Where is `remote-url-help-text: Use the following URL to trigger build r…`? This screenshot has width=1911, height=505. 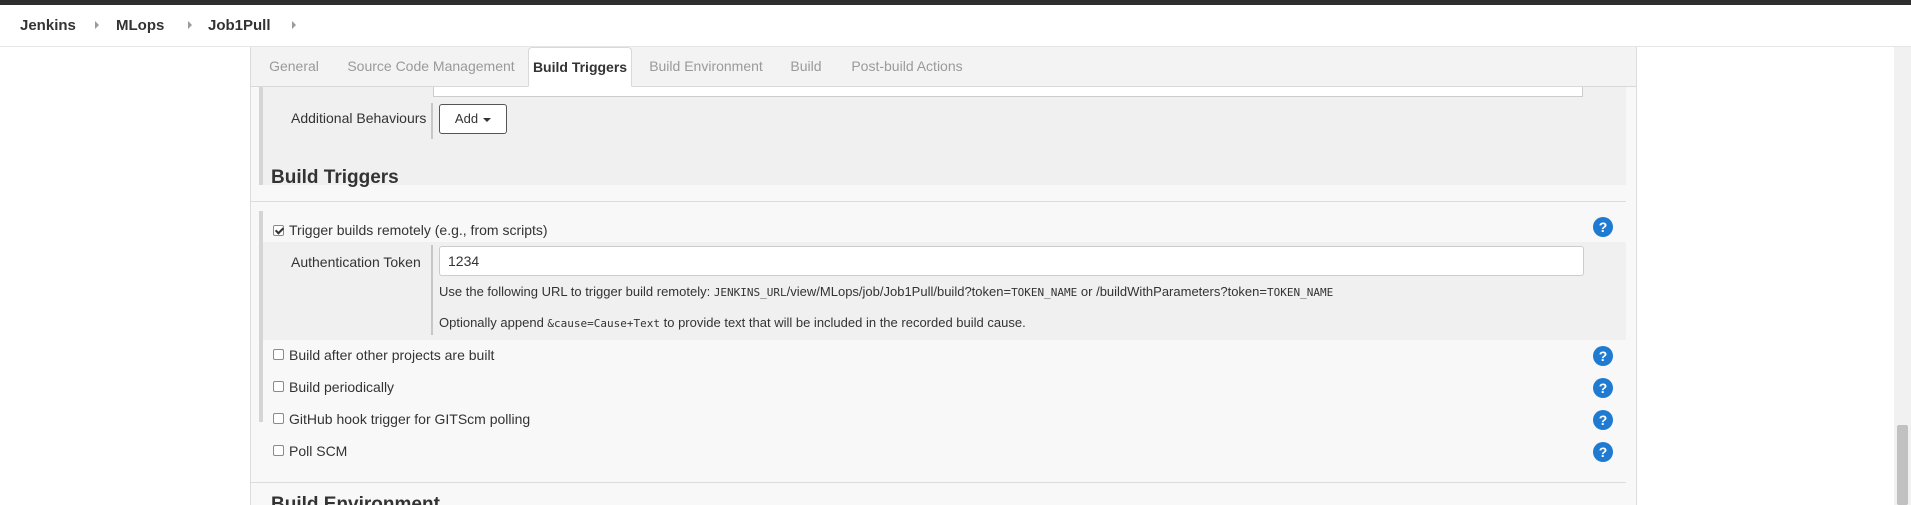 remote-url-help-text: Use the following URL to trigger build r… is located at coordinates (886, 291).